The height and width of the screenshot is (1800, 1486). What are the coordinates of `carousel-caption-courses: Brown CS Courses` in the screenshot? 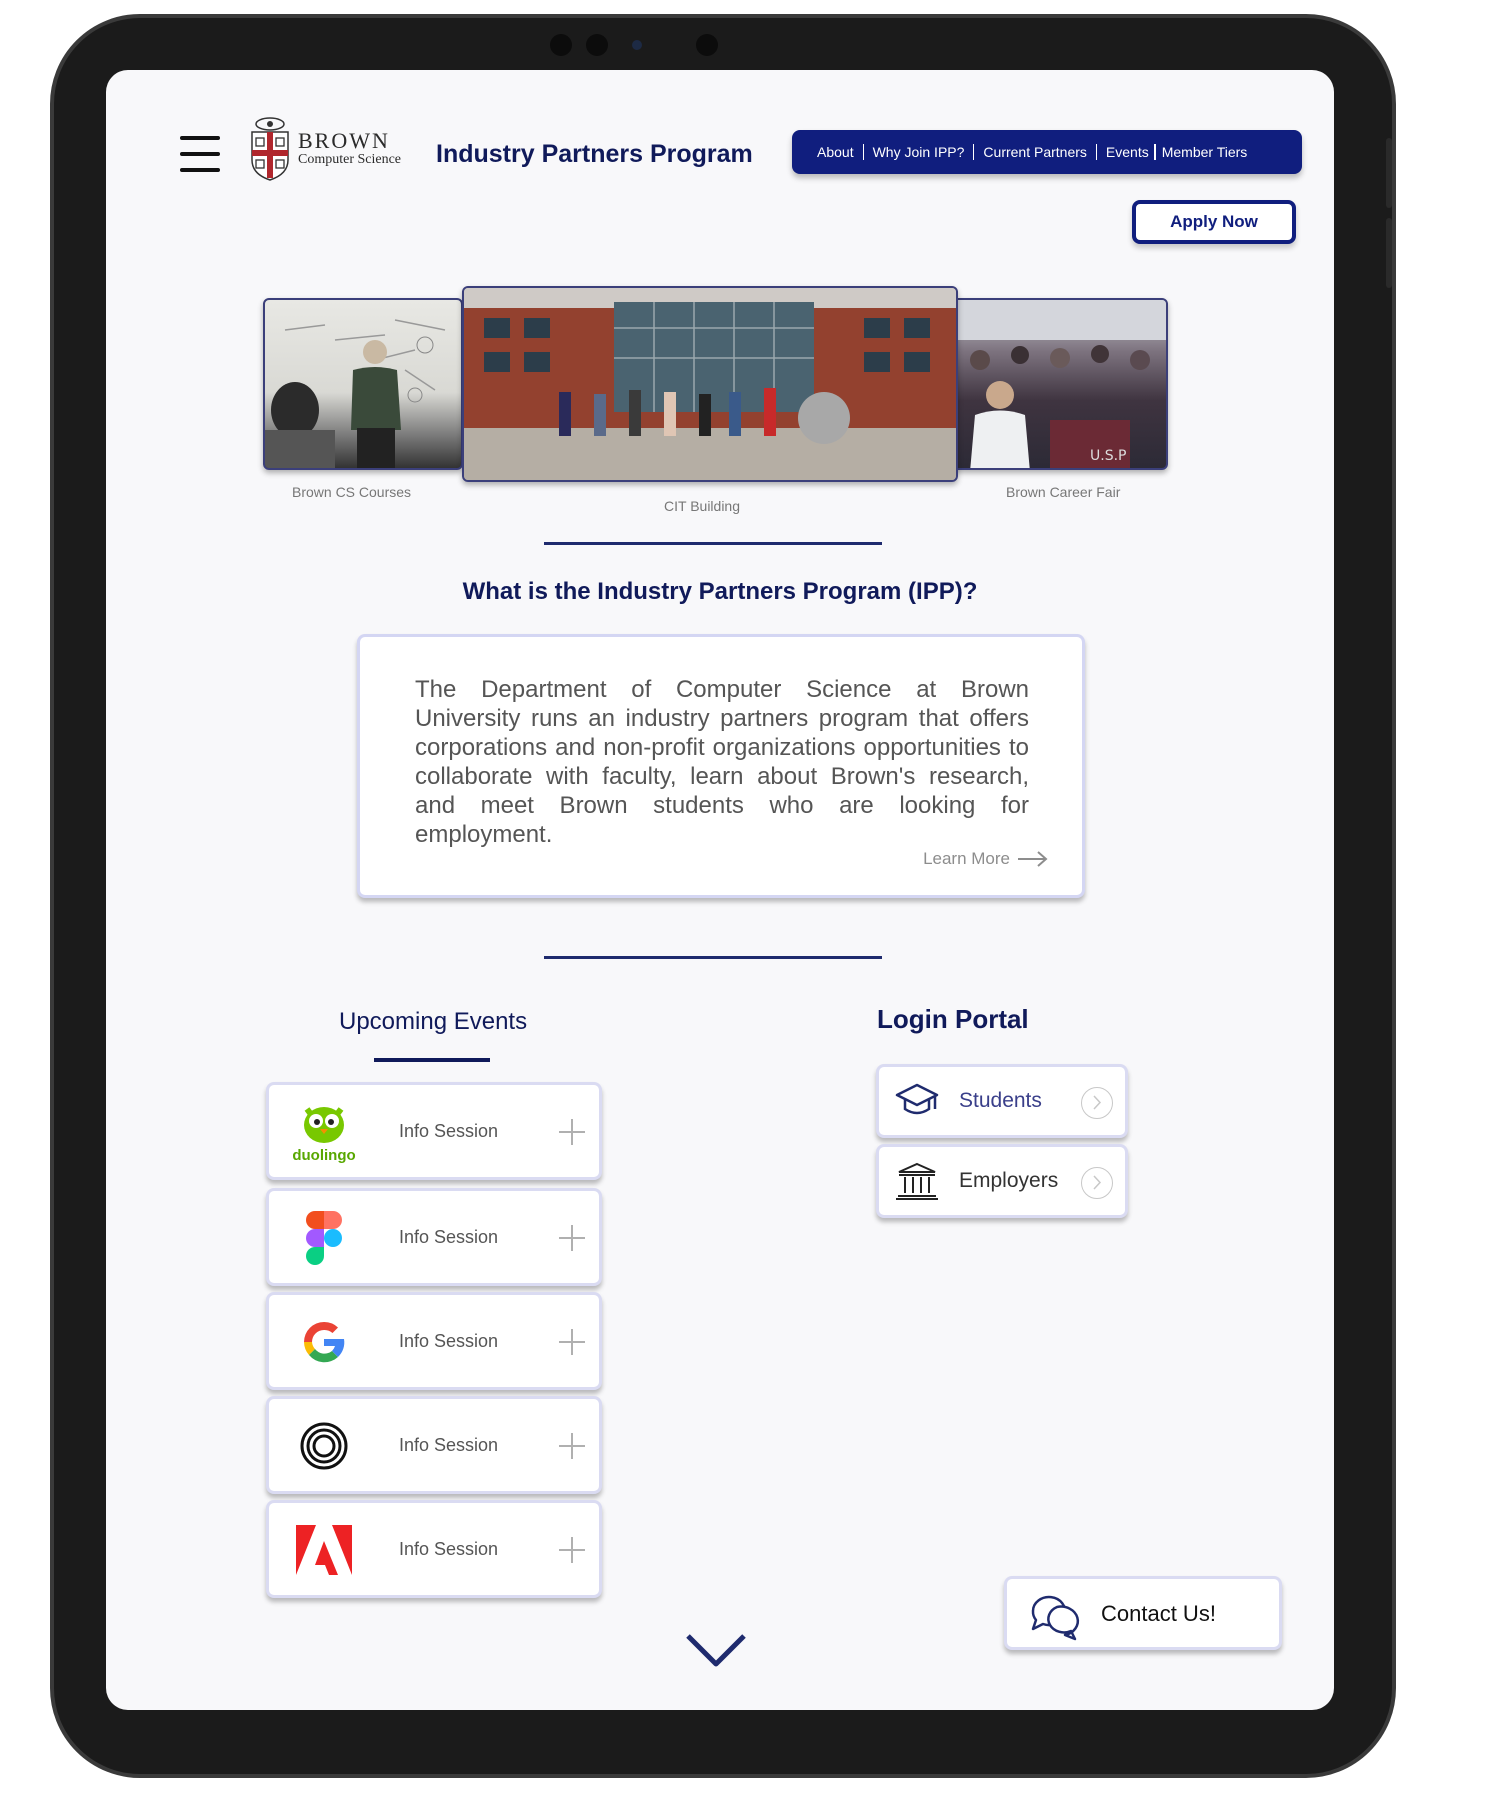 It's located at (352, 492).